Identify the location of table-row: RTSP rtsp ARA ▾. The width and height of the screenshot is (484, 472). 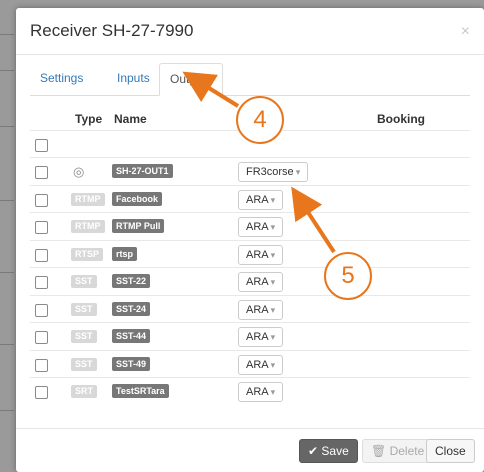
(250, 253).